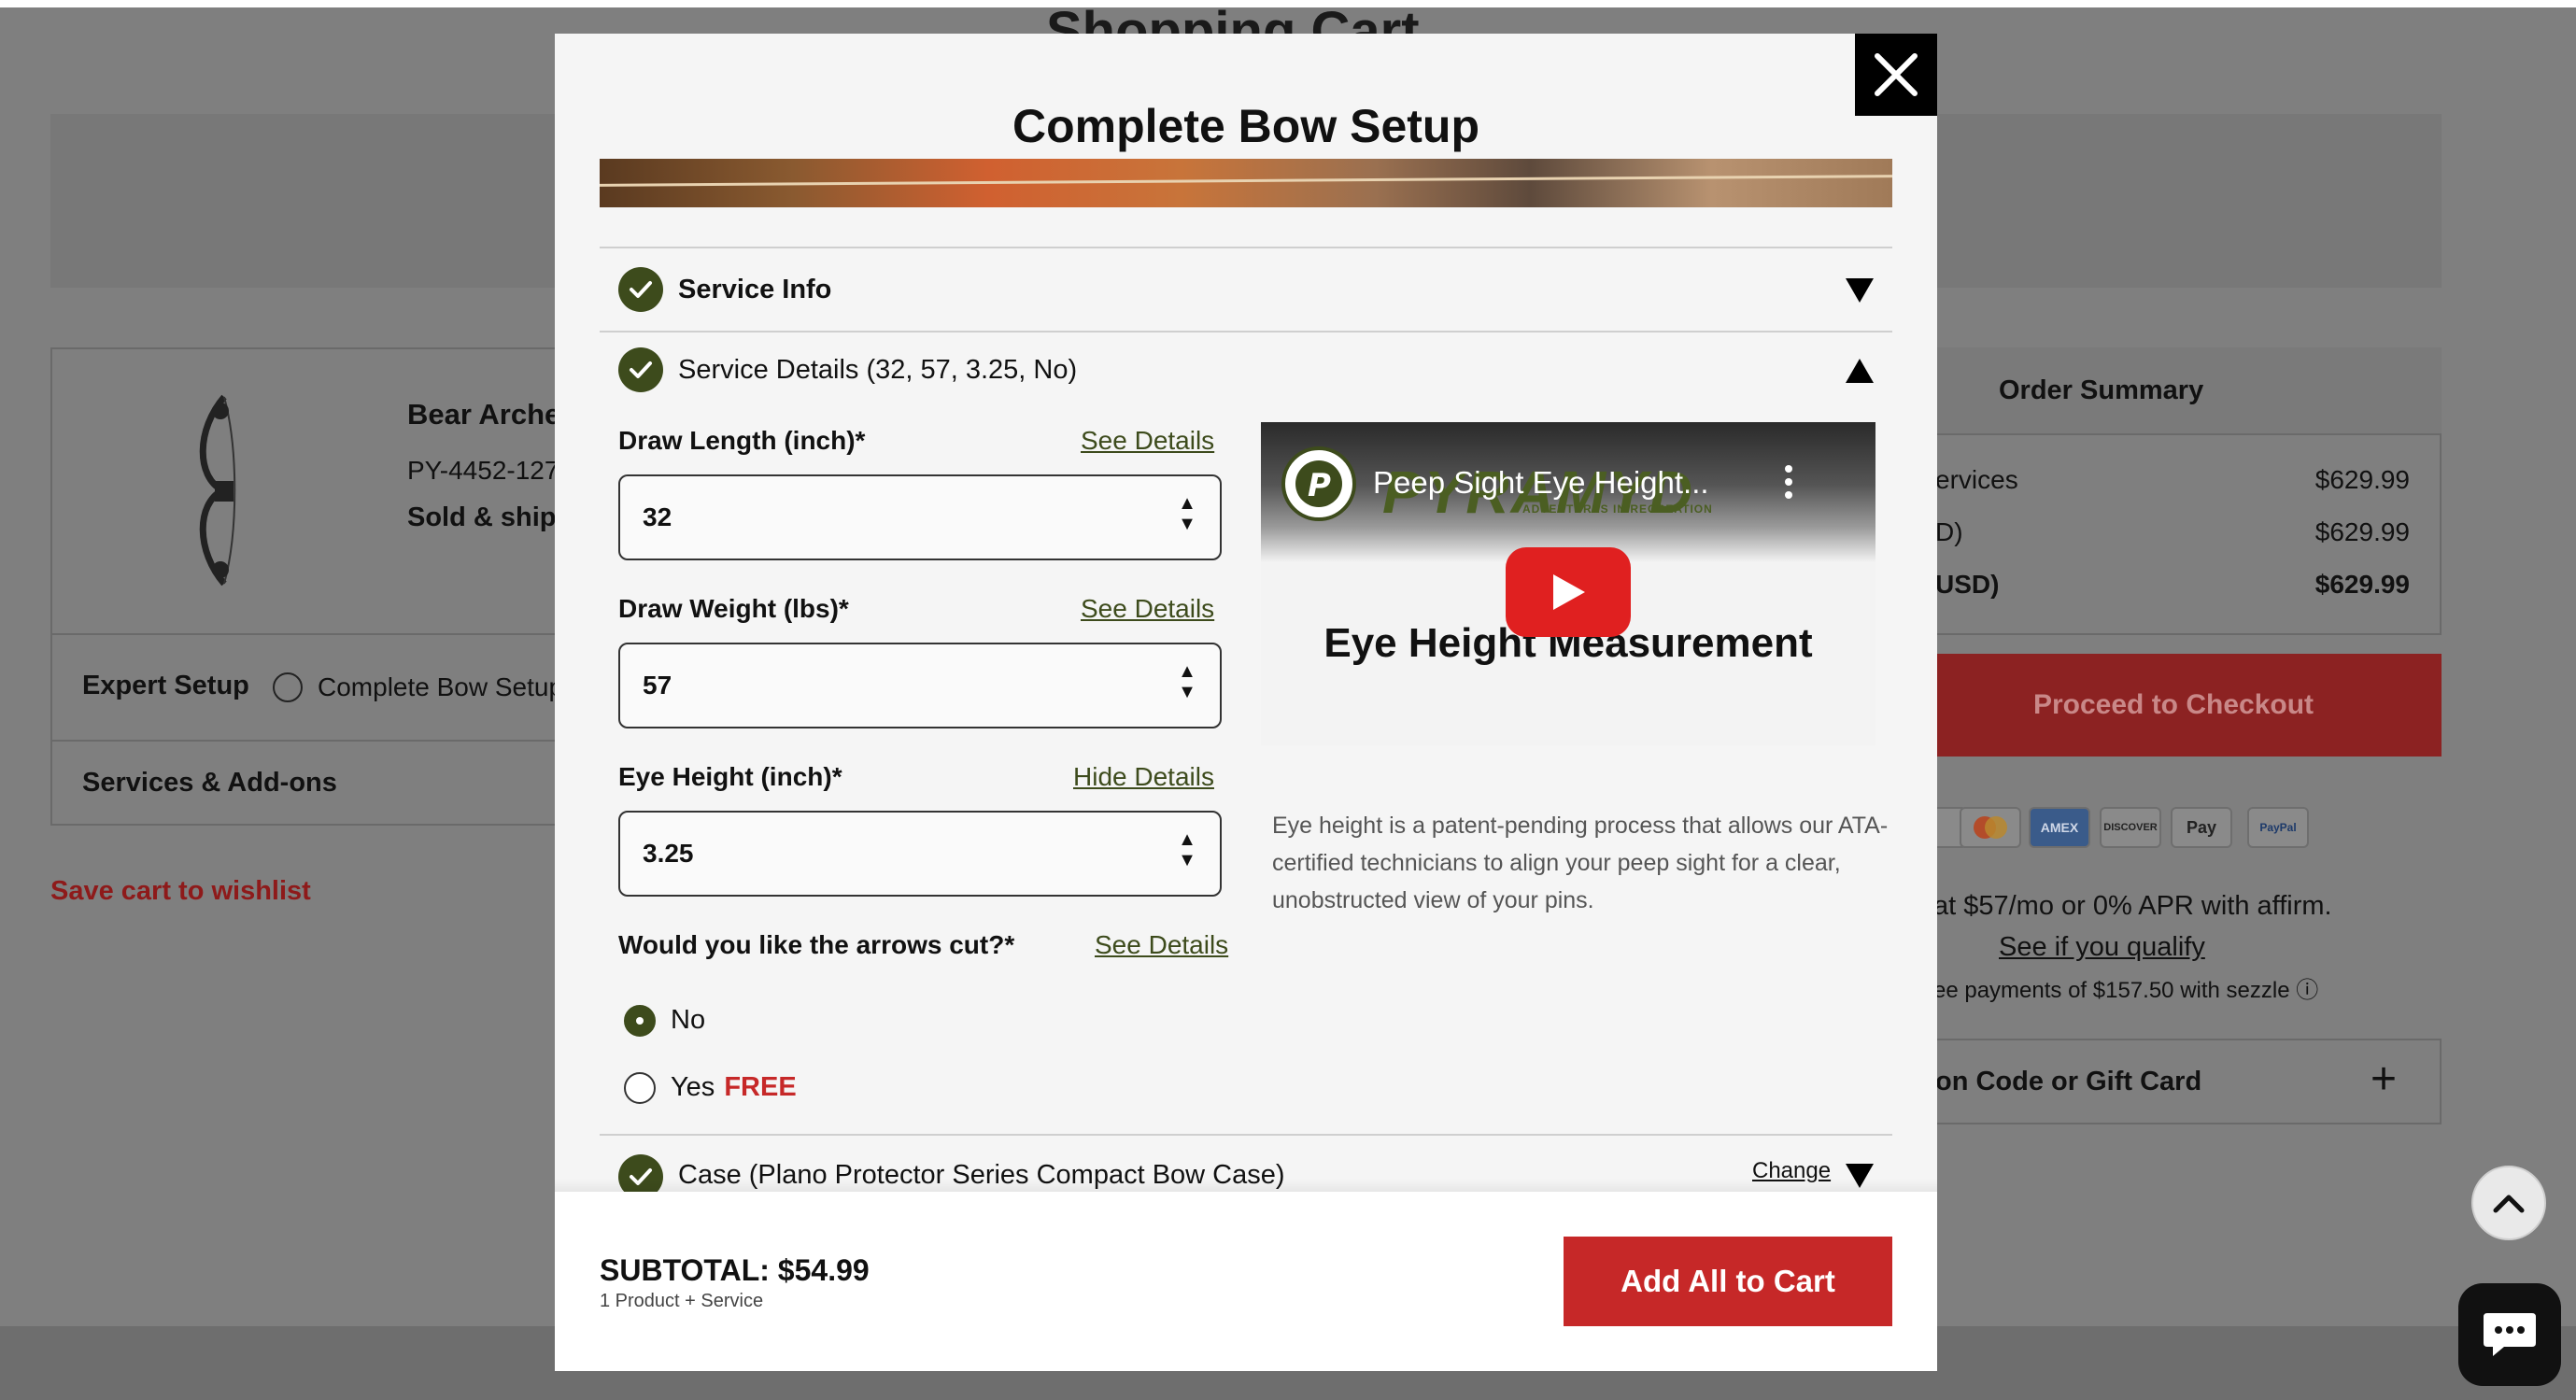 The image size is (2576, 1400). Describe the element at coordinates (920, 854) in the screenshot. I see `eye-height-select: 3.25 ▲ ▼` at that location.